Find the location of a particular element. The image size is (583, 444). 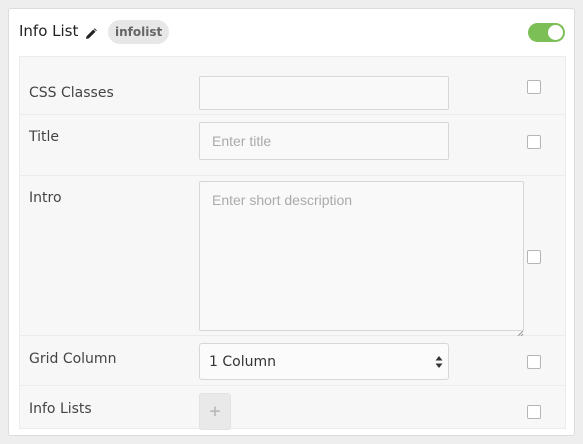

title-label: Title is located at coordinates (44, 137).